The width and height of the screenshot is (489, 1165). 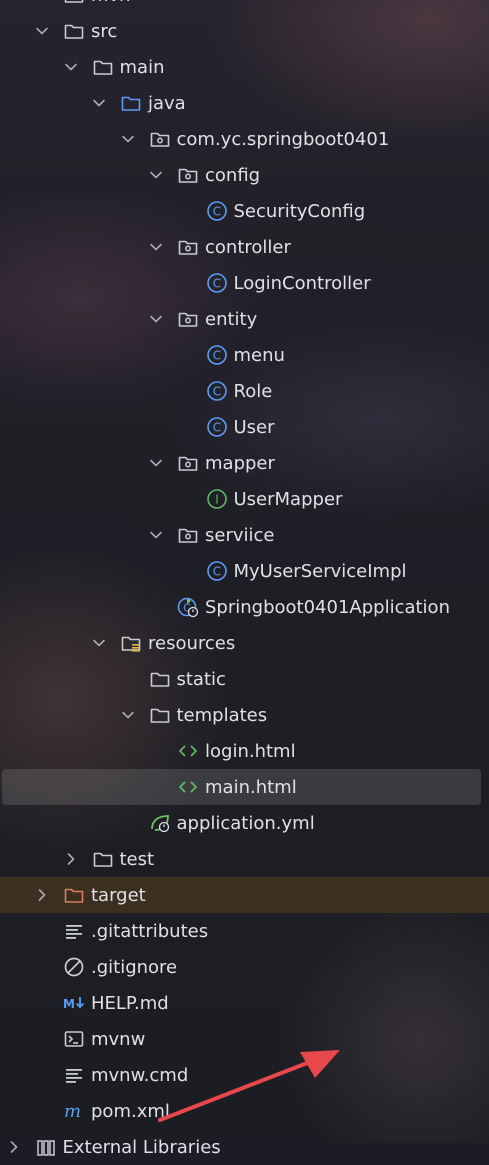 What do you see at coordinates (131, 103) in the screenshot?
I see `source-folder-icon` at bounding box center [131, 103].